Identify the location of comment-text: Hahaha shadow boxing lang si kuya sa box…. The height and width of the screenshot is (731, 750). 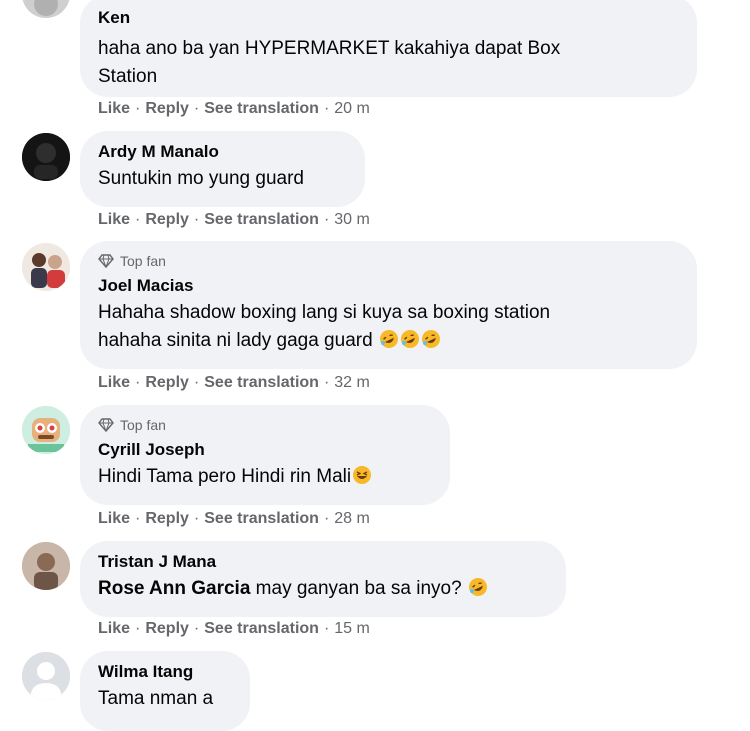
(324, 326).